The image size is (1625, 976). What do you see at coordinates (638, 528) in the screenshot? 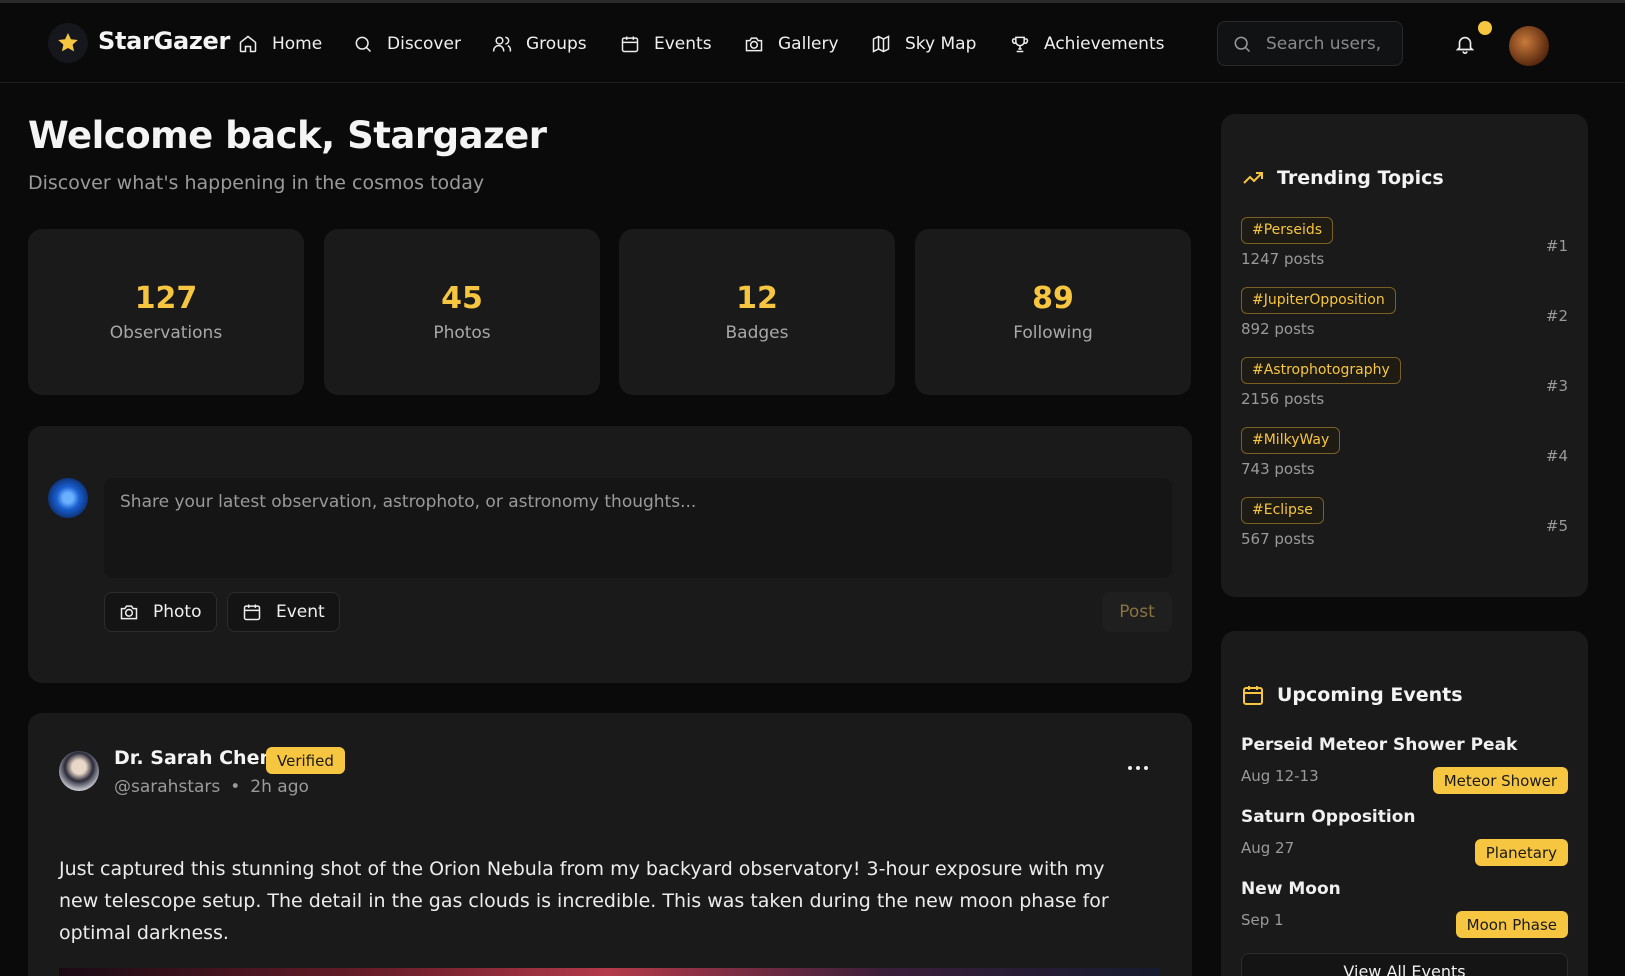
I see `post-input` at bounding box center [638, 528].